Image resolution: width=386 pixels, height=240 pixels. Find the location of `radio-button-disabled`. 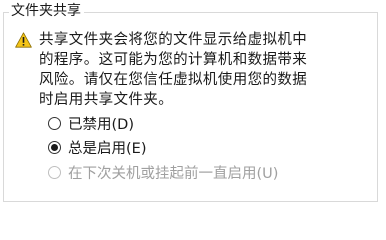

radio-button-disabled is located at coordinates (54, 123).